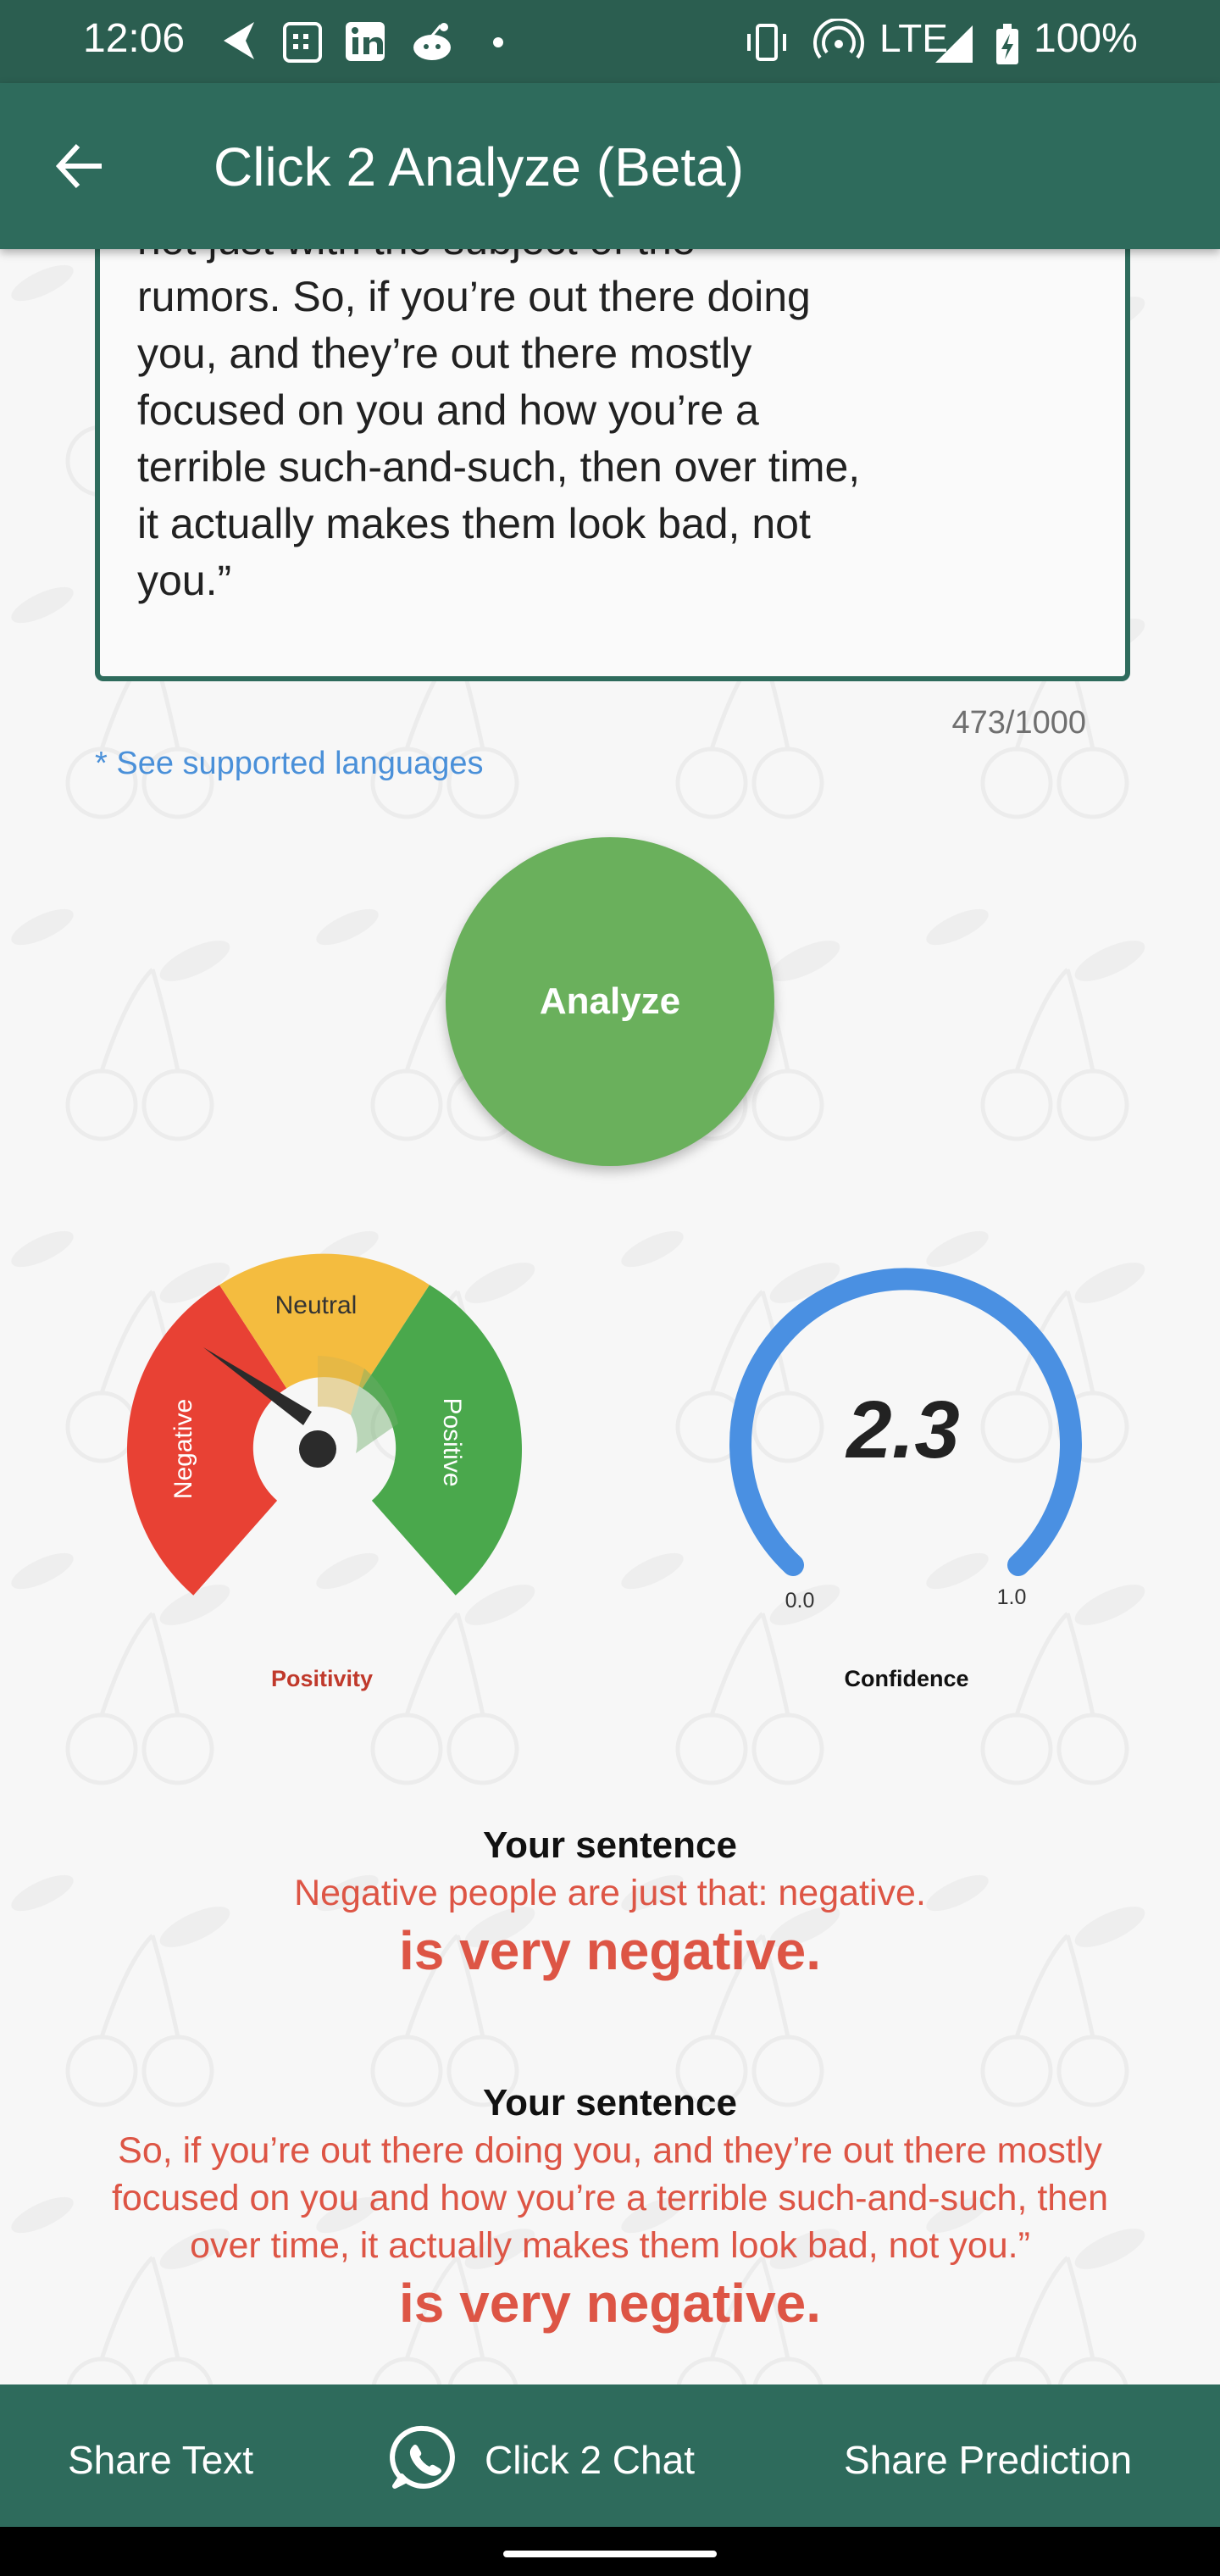 This screenshot has height=2576, width=1220. Describe the element at coordinates (800, 1601) in the screenshot. I see `confidence-min-label: 0.0` at that location.